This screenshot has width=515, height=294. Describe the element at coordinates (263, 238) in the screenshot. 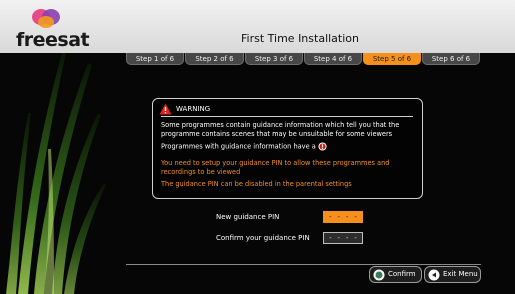

I see `confirm-pin-label: Confirm your guidance PIN` at that location.